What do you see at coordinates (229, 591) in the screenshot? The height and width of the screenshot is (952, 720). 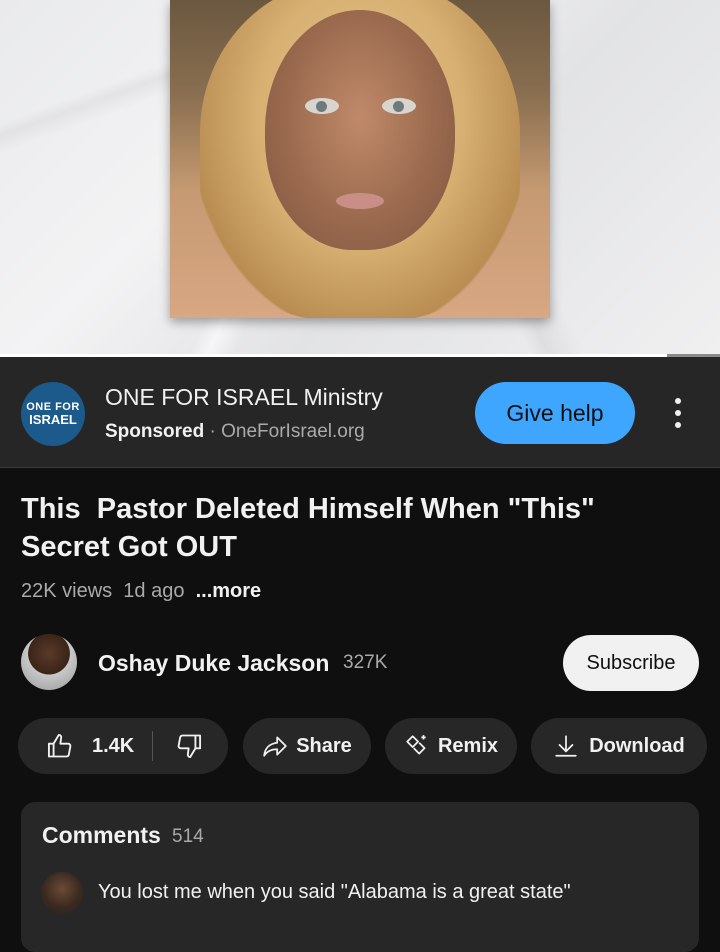 I see `more-link: ...more` at bounding box center [229, 591].